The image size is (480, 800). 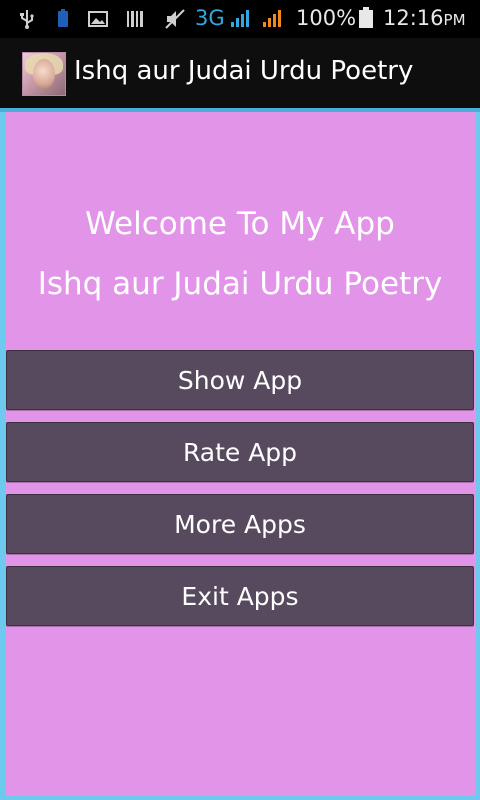 I want to click on more-apps-button: More Apps, so click(x=240, y=524).